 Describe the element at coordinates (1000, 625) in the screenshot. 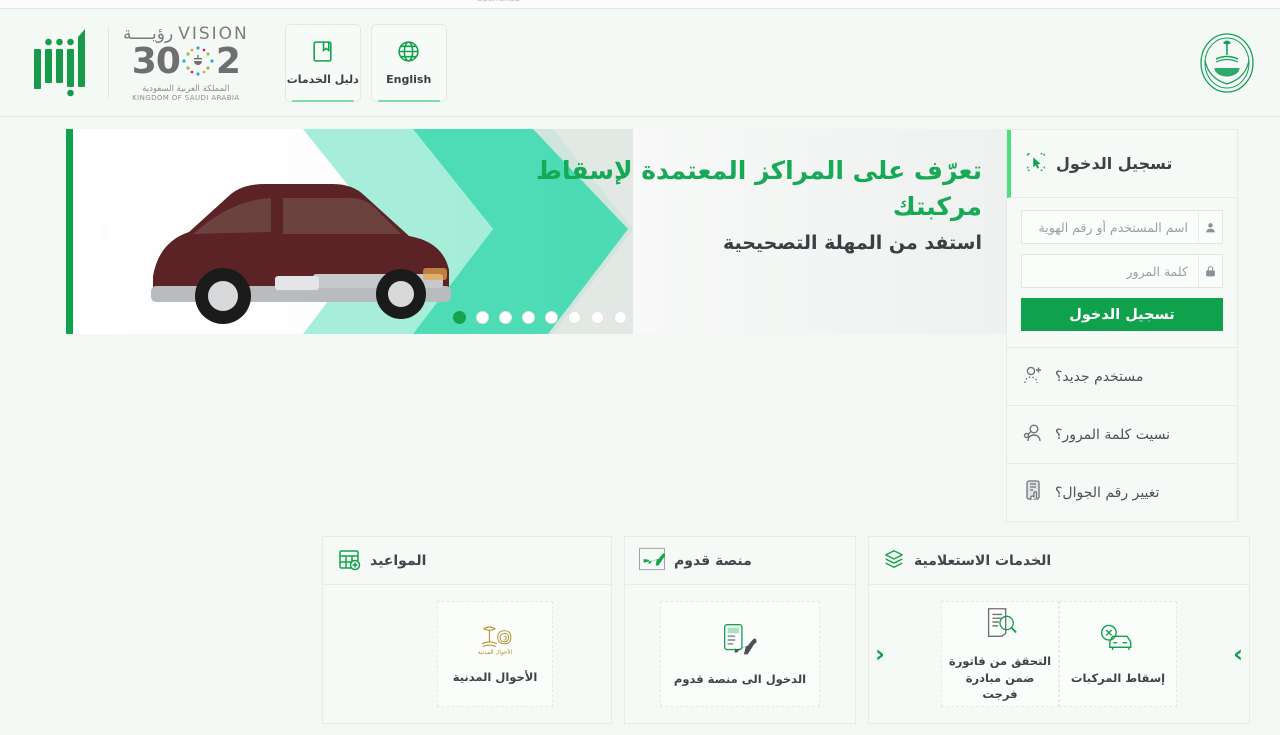

I see `invoice-search-icon` at that location.